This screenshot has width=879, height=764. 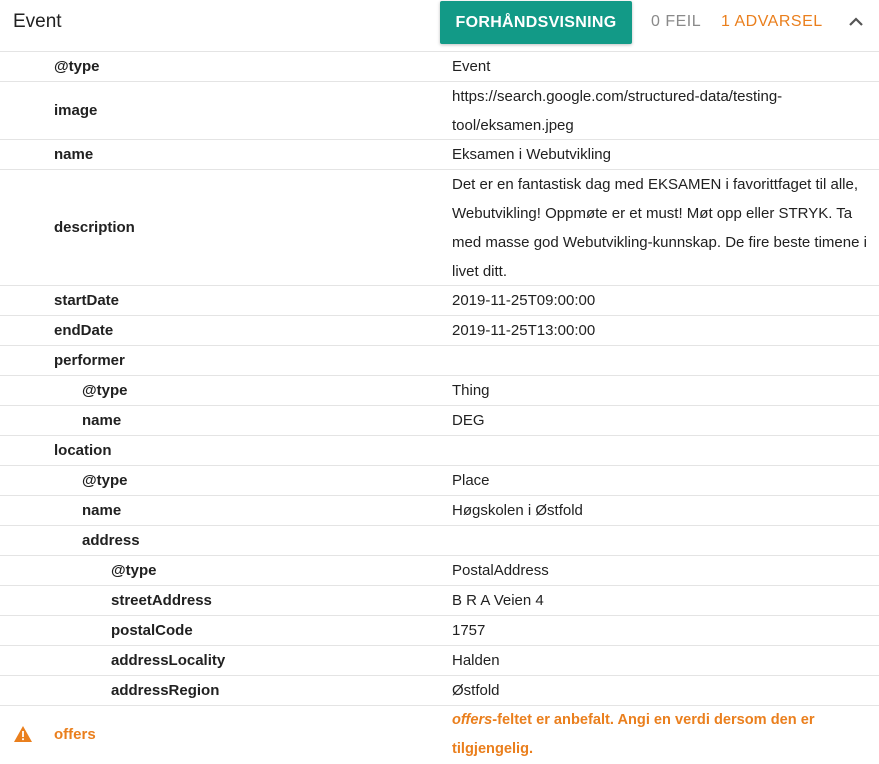 I want to click on warning-key: offers, so click(x=75, y=734).